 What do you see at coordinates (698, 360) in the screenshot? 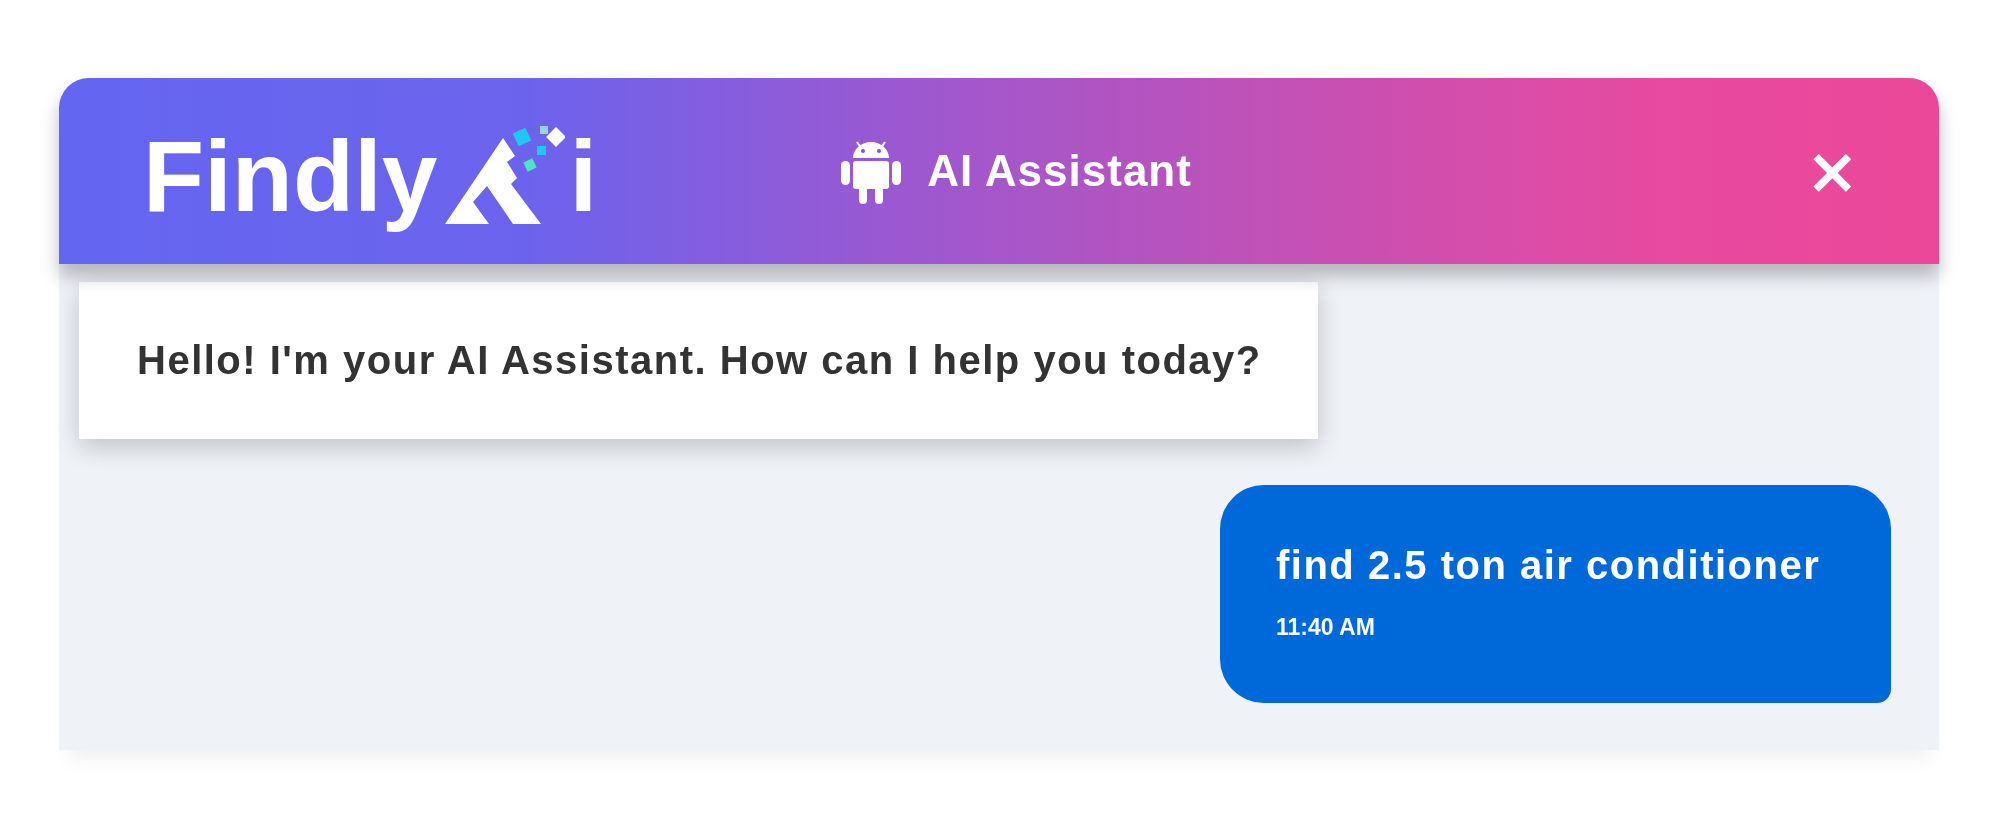
I see `bot-message: Hello! I'm your AI Assistant. How can I help you today?` at bounding box center [698, 360].